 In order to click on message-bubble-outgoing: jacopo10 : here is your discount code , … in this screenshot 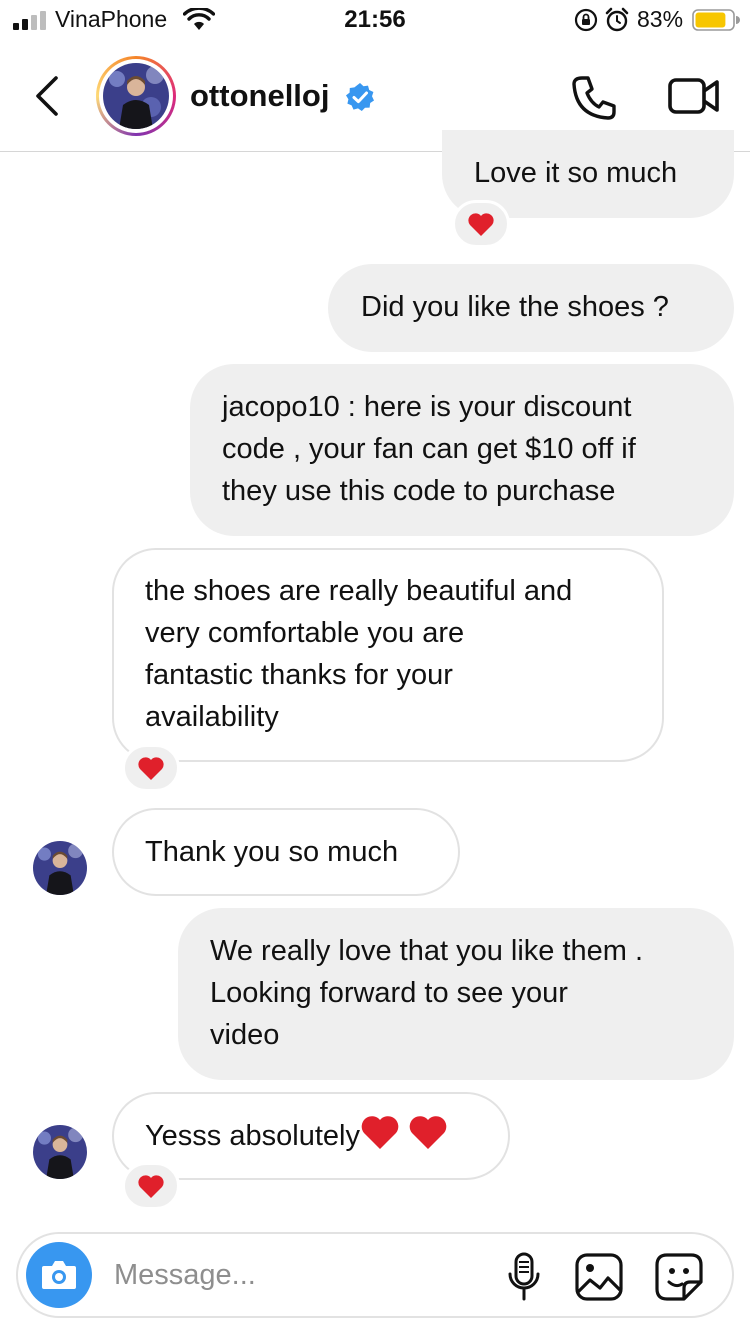, I will do `click(462, 450)`.